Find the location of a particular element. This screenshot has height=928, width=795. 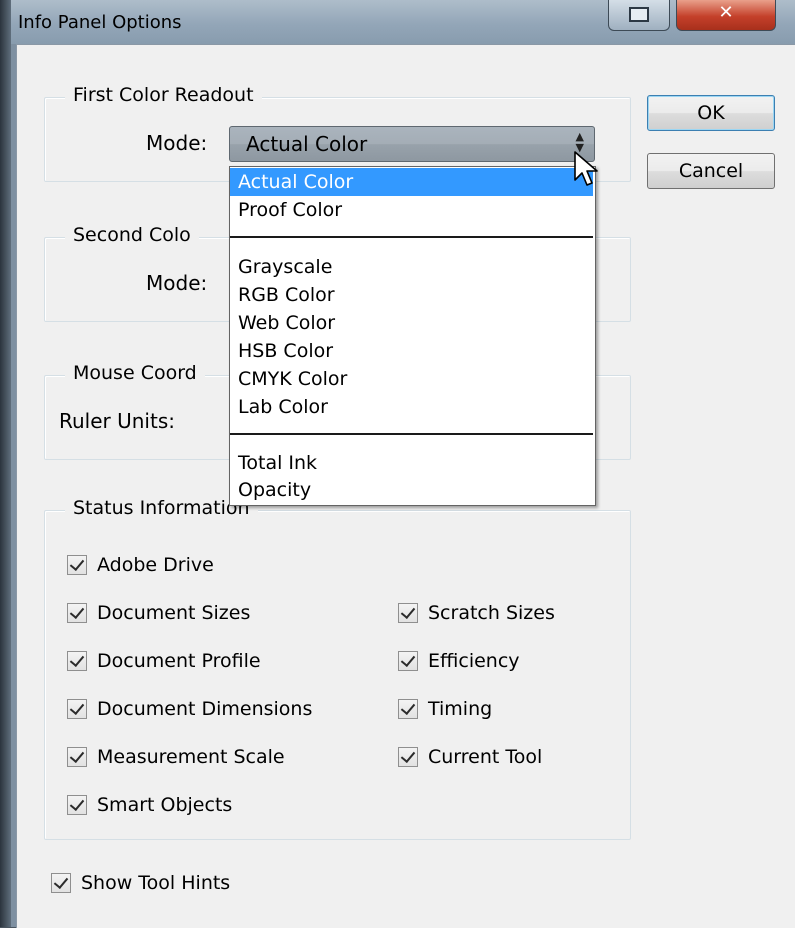

menu-item-rgb-color: RGB Color is located at coordinates (411, 295).